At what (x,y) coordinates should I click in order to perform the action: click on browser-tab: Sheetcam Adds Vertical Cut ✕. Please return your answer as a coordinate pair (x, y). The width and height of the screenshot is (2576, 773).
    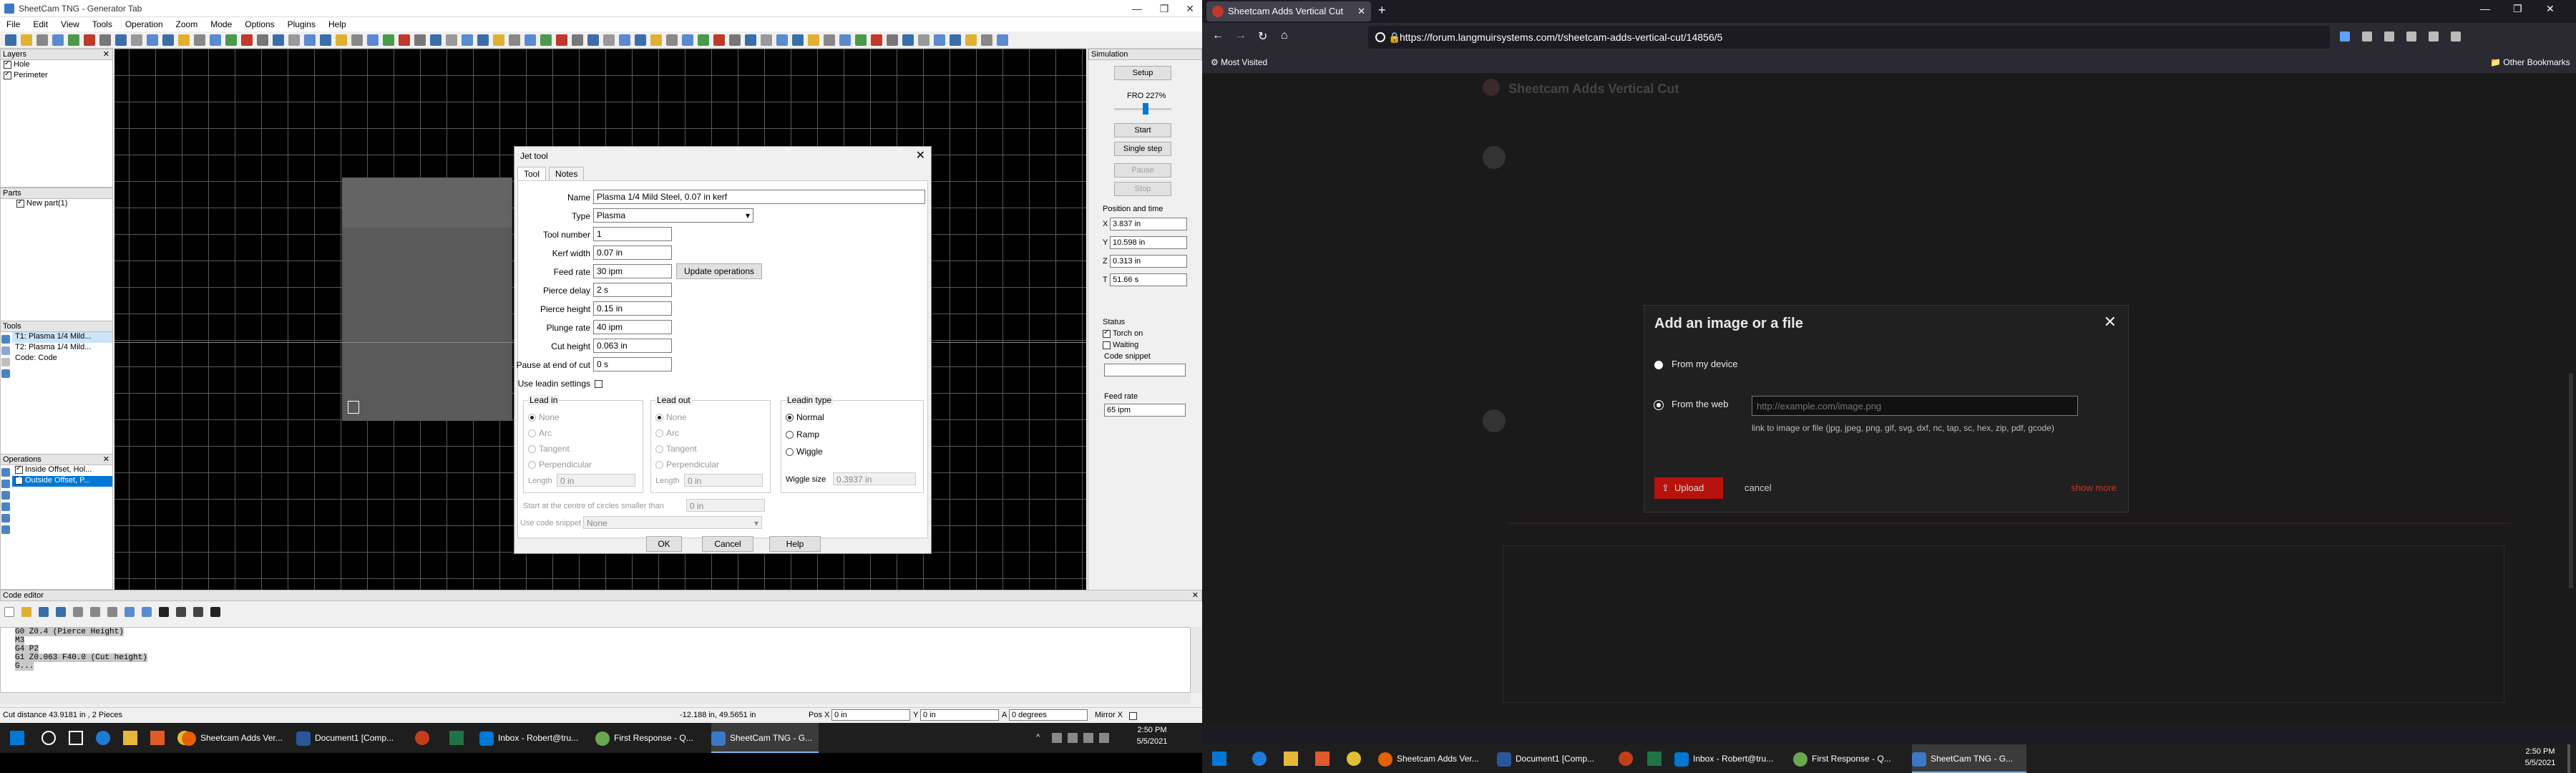
    Looking at the image, I should click on (1288, 11).